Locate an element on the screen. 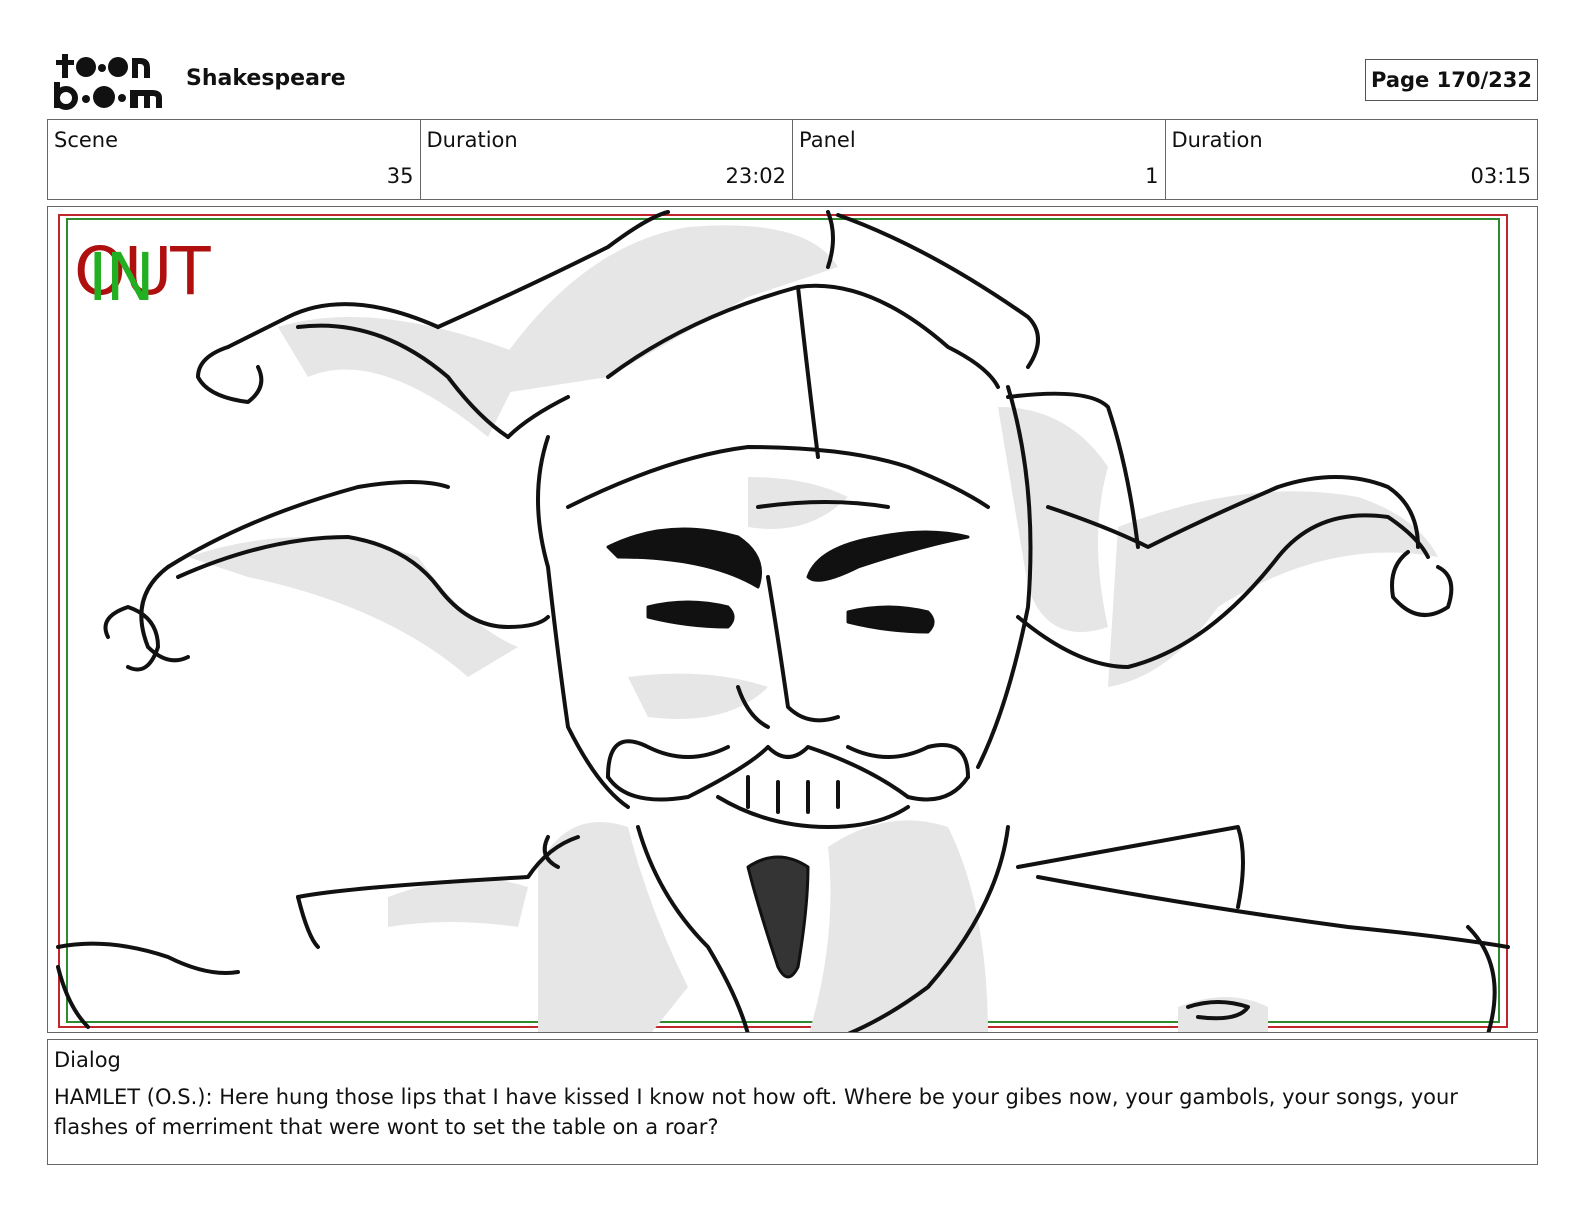  scene-label: Scene is located at coordinates (86, 140).